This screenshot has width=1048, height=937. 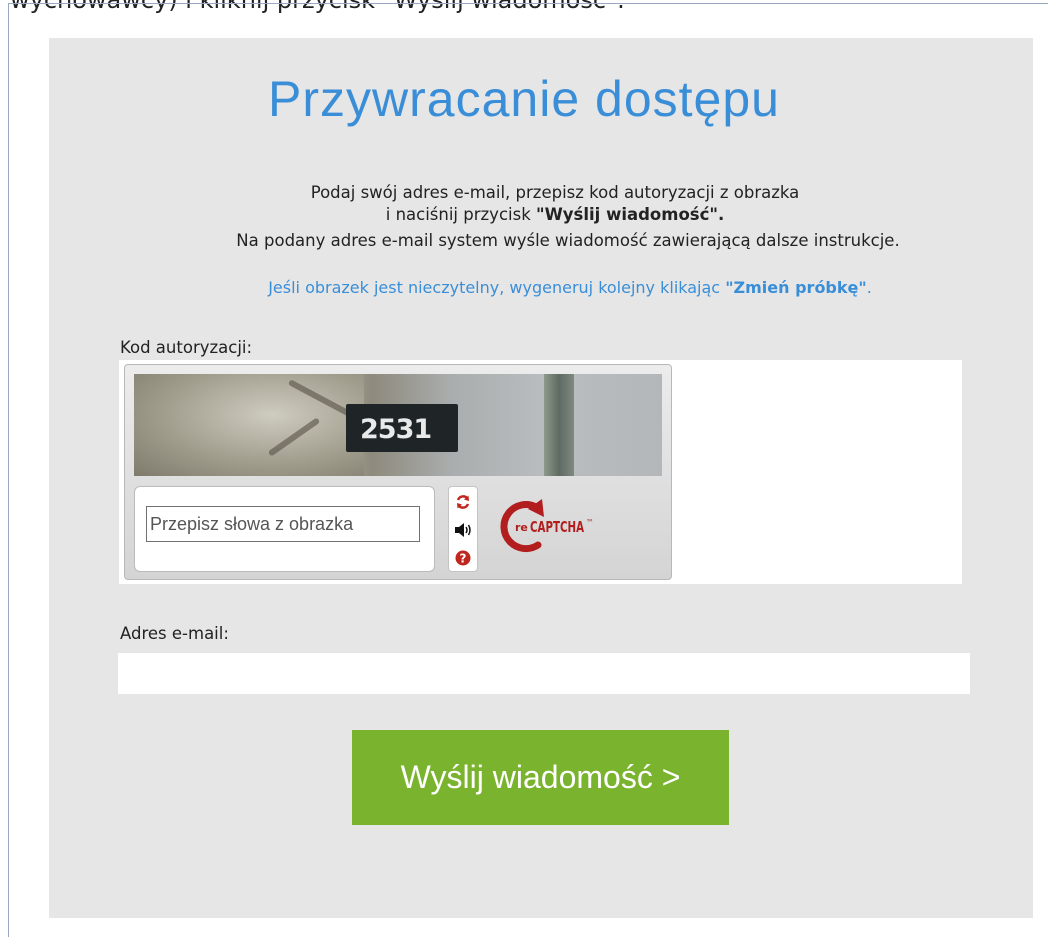 What do you see at coordinates (544, 673) in the screenshot?
I see `email-input` at bounding box center [544, 673].